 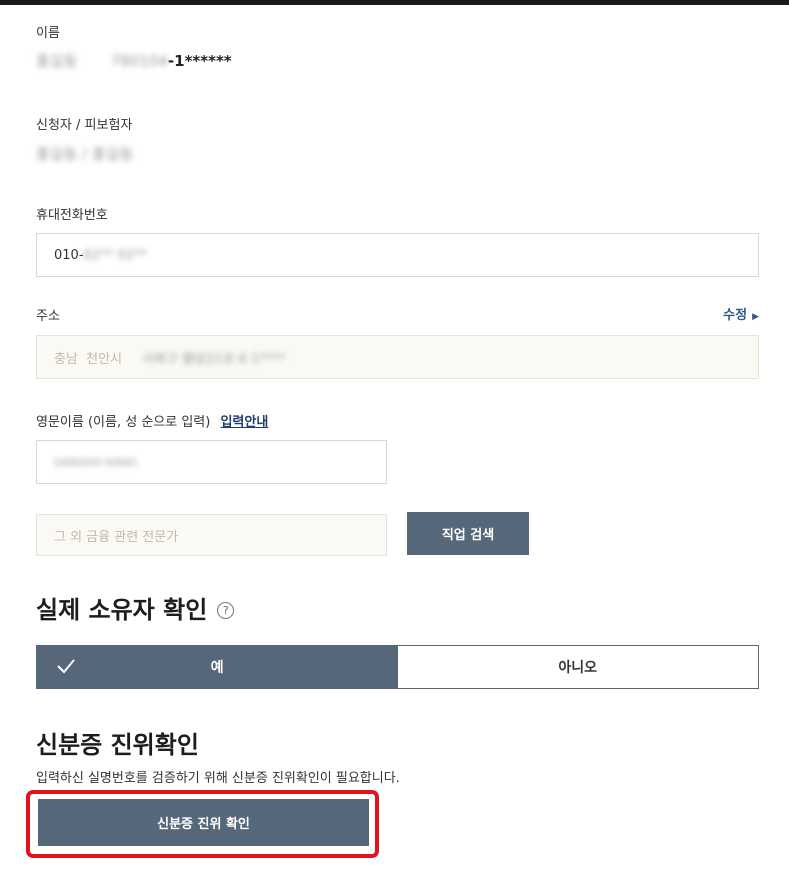 What do you see at coordinates (244, 422) in the screenshot?
I see `input-guide-link: 입력안내` at bounding box center [244, 422].